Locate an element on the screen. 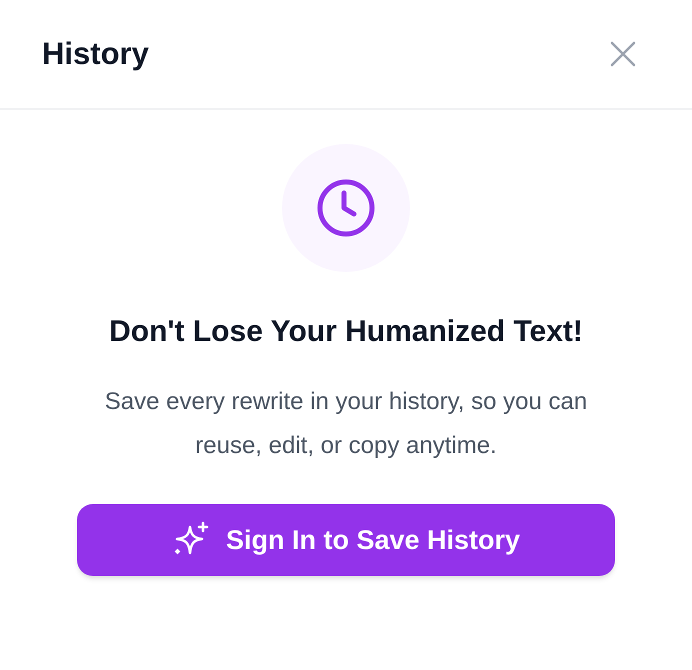  close-button is located at coordinates (623, 54).